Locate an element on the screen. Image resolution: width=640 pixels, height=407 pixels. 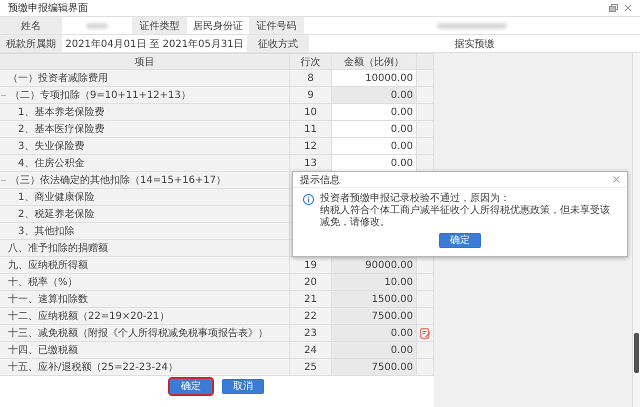
field-label: 证件类型 is located at coordinates (159, 25).